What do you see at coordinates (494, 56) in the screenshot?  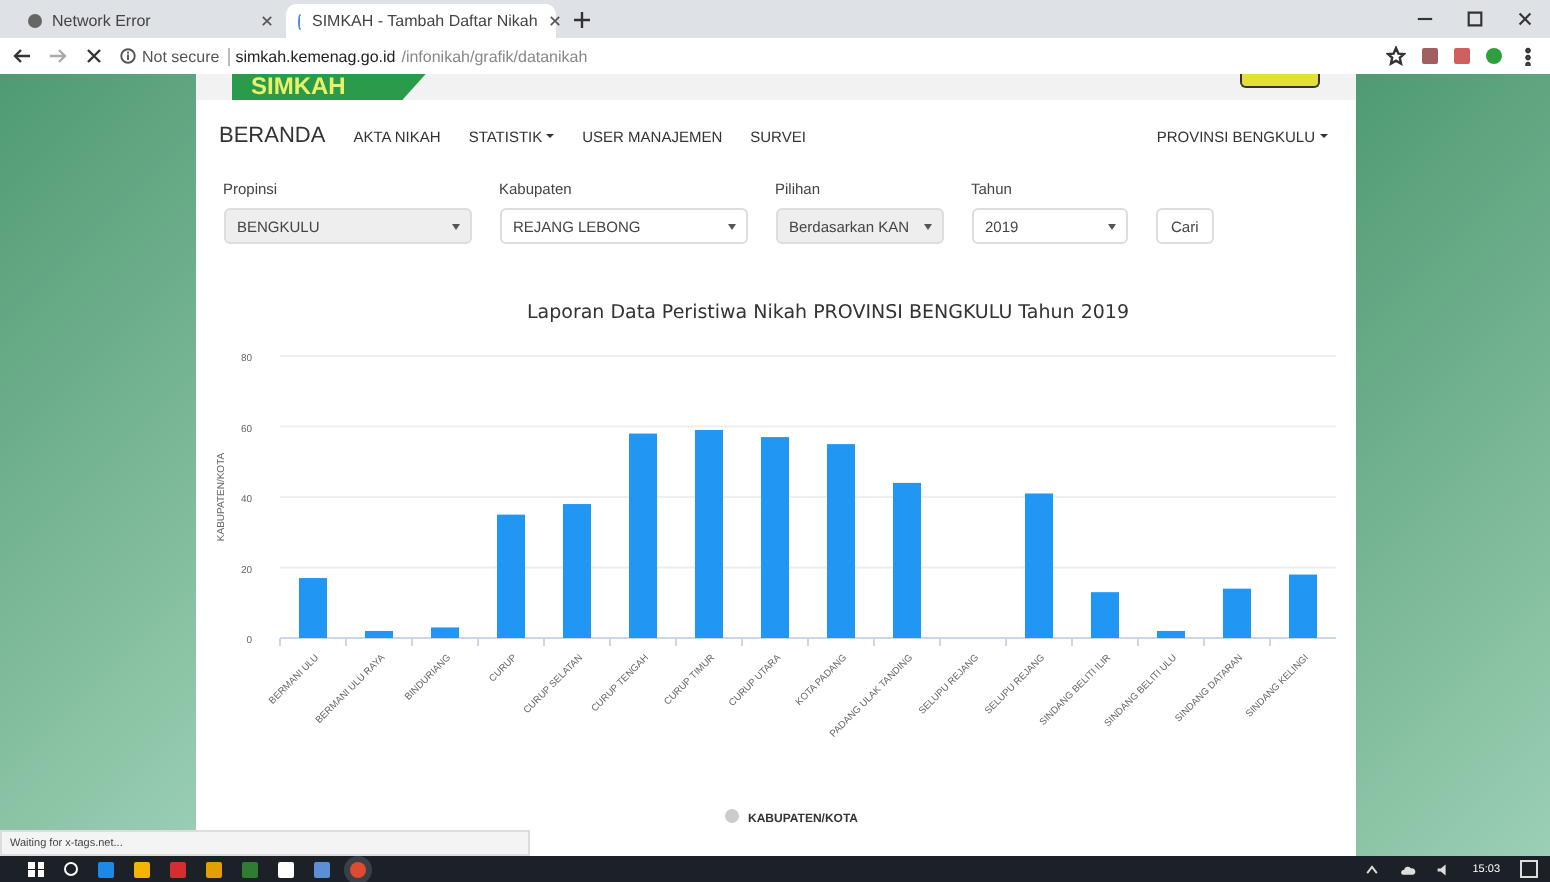 I see `url-path: /infonikah/grafik/datanikah` at bounding box center [494, 56].